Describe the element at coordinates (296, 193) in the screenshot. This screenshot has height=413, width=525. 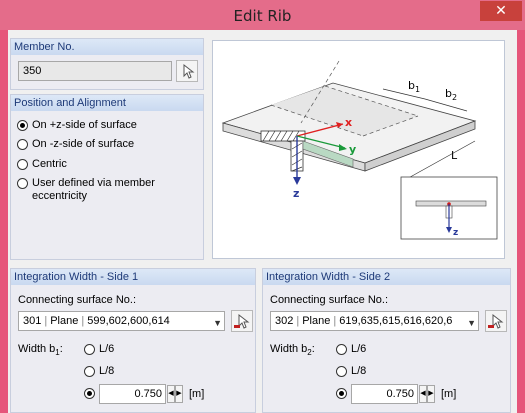
I see `axis-z-label: z` at that location.